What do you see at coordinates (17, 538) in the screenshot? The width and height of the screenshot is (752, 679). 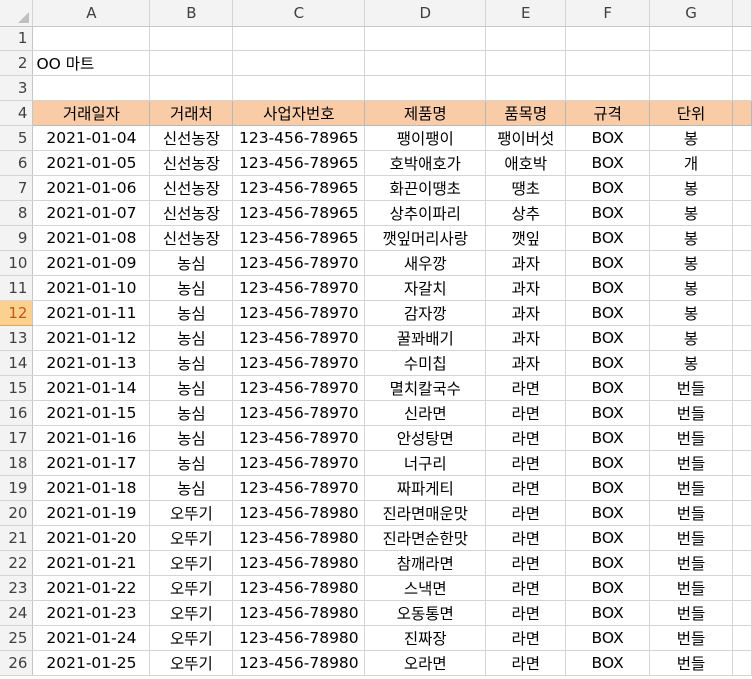 I see `row-header: 21` at bounding box center [17, 538].